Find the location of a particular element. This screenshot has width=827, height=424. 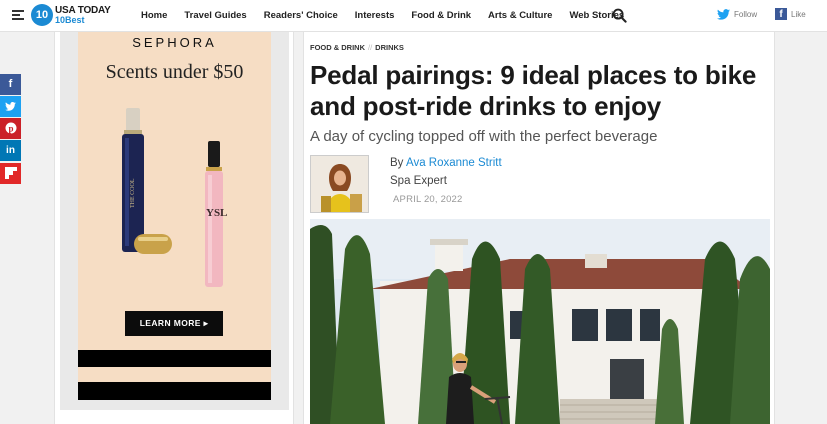

learn-more-button: LEARN MORE ▸ is located at coordinates (174, 323).